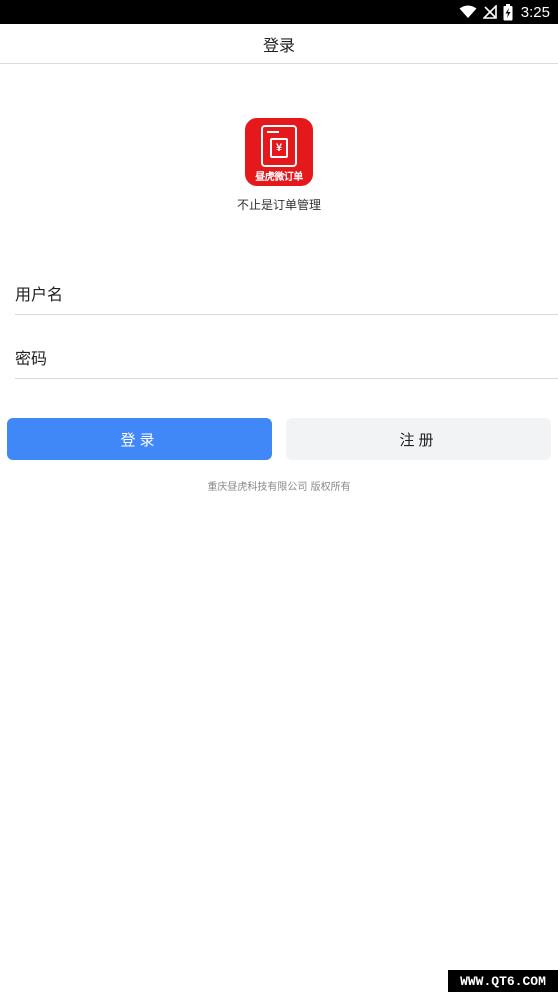 The height and width of the screenshot is (992, 558). What do you see at coordinates (279, 12) in the screenshot?
I see `status-bar: 3:25` at bounding box center [279, 12].